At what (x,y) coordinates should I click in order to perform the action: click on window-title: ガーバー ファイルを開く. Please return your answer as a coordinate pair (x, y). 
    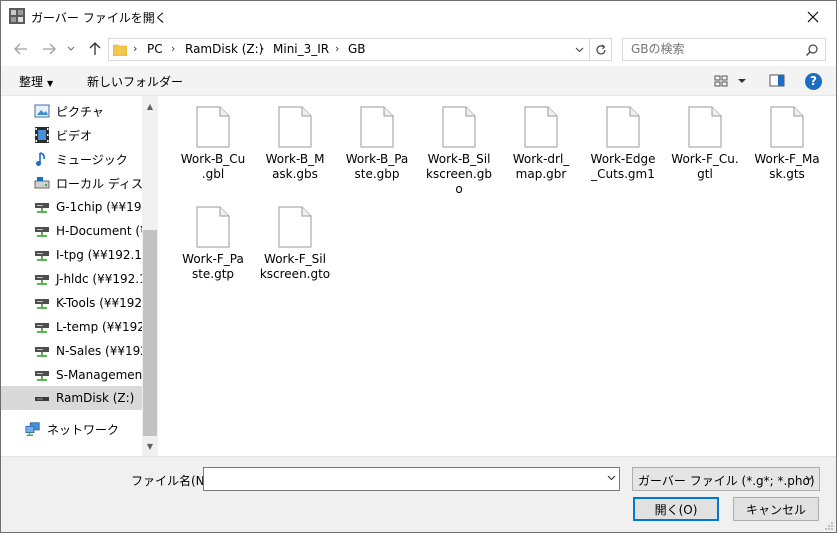
    Looking at the image, I should click on (99, 18).